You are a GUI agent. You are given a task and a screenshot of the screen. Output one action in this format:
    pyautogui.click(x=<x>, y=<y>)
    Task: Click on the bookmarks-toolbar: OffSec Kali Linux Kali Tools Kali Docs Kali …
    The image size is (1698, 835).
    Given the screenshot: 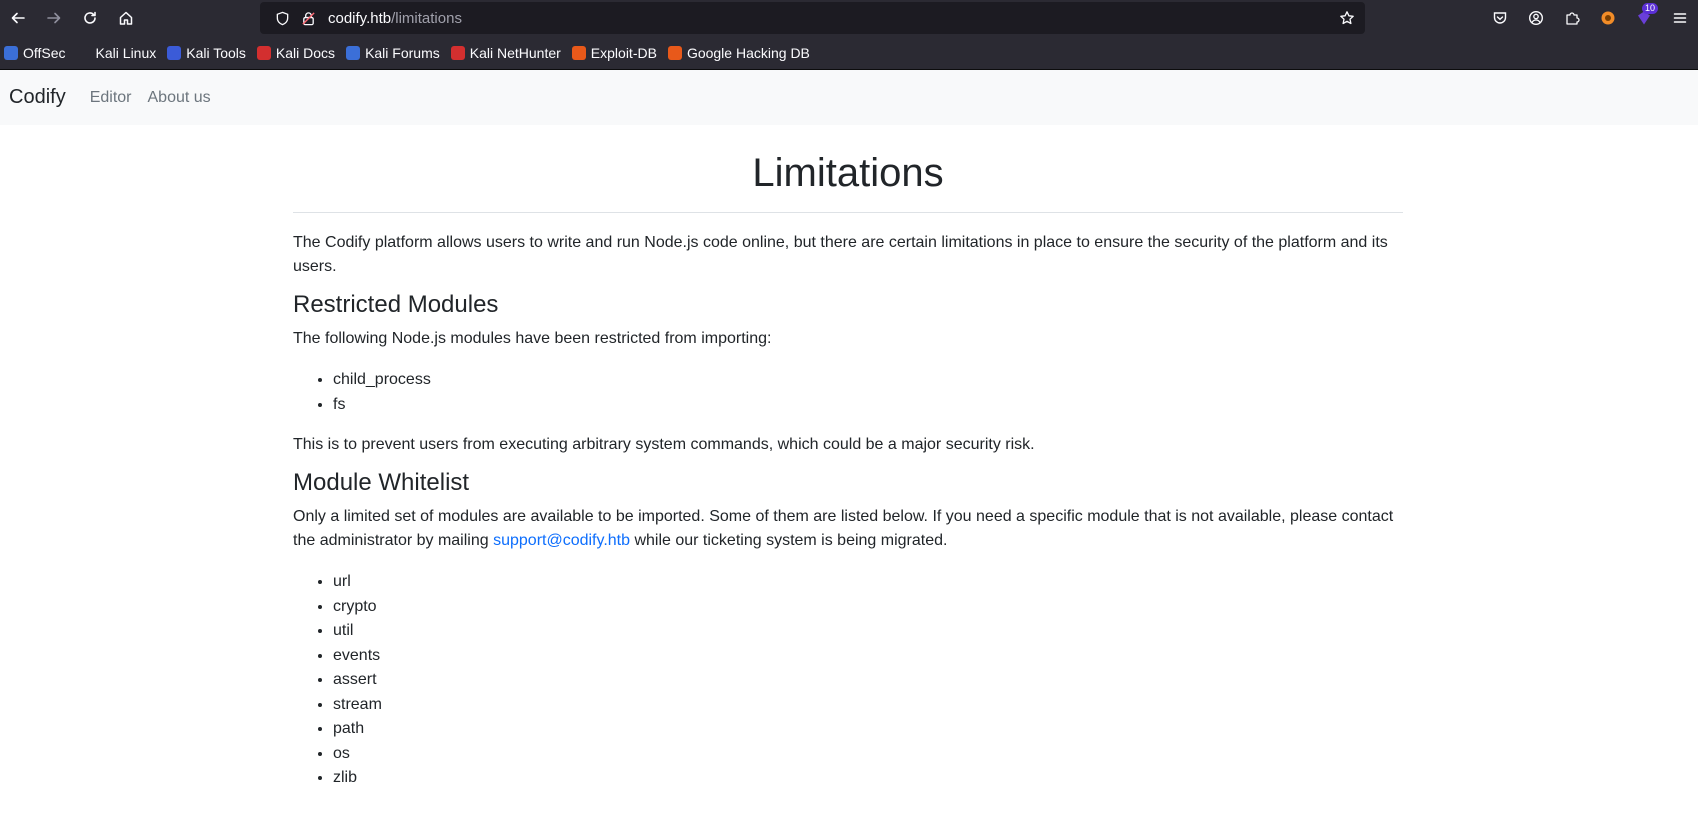 What is the action you would take?
    pyautogui.click(x=849, y=53)
    